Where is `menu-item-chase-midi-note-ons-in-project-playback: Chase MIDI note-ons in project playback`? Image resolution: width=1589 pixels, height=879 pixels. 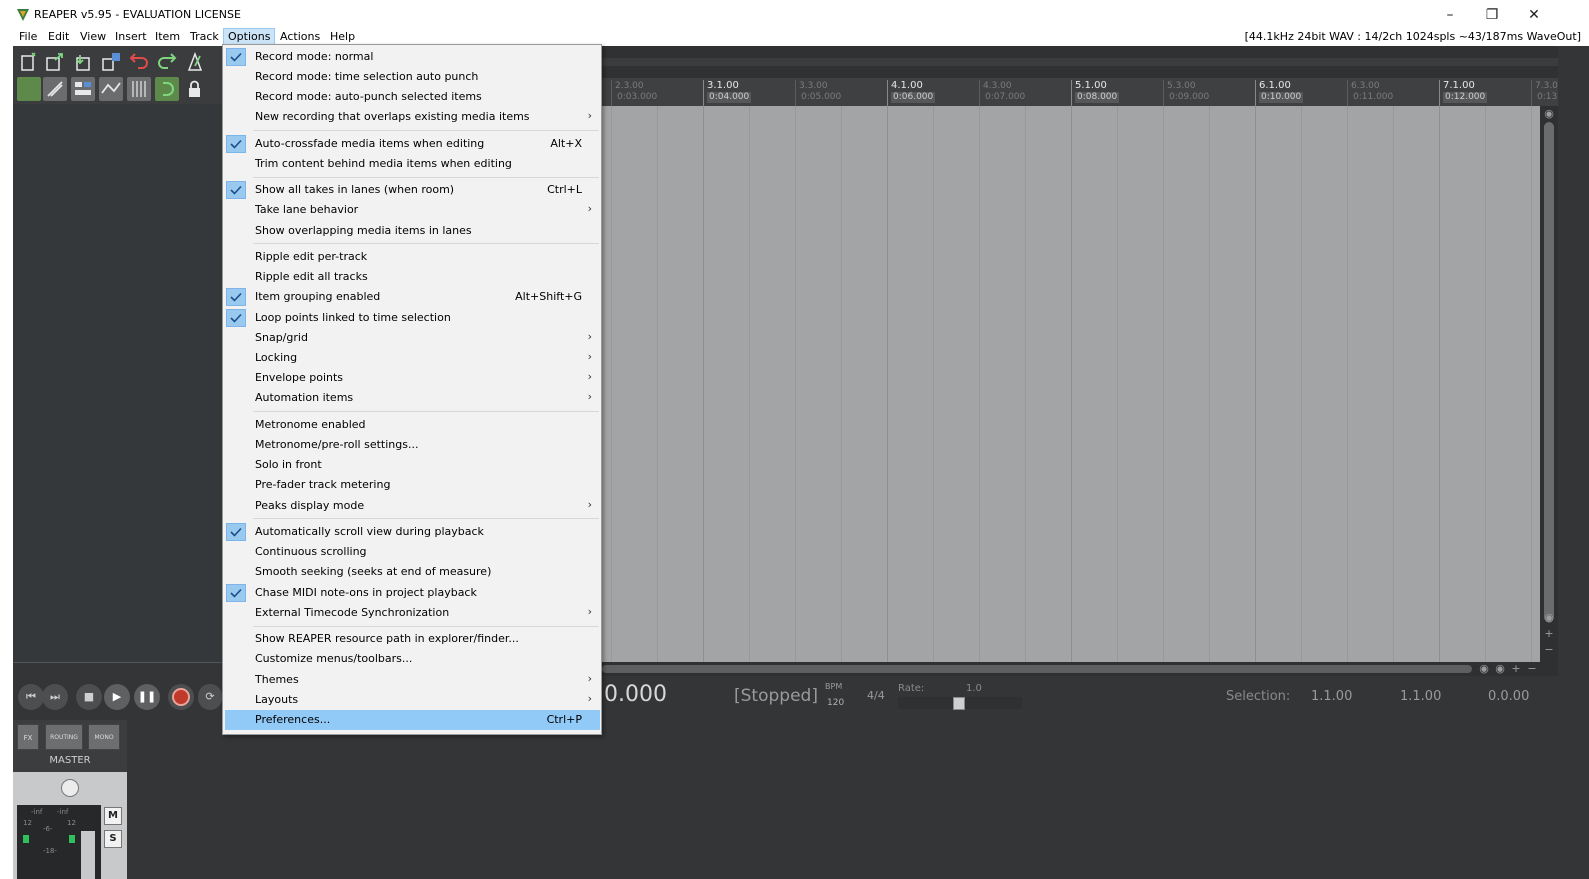
menu-item-chase-midi-note-ons-in-project-playback: Chase MIDI note-ons in project playback is located at coordinates (412, 593).